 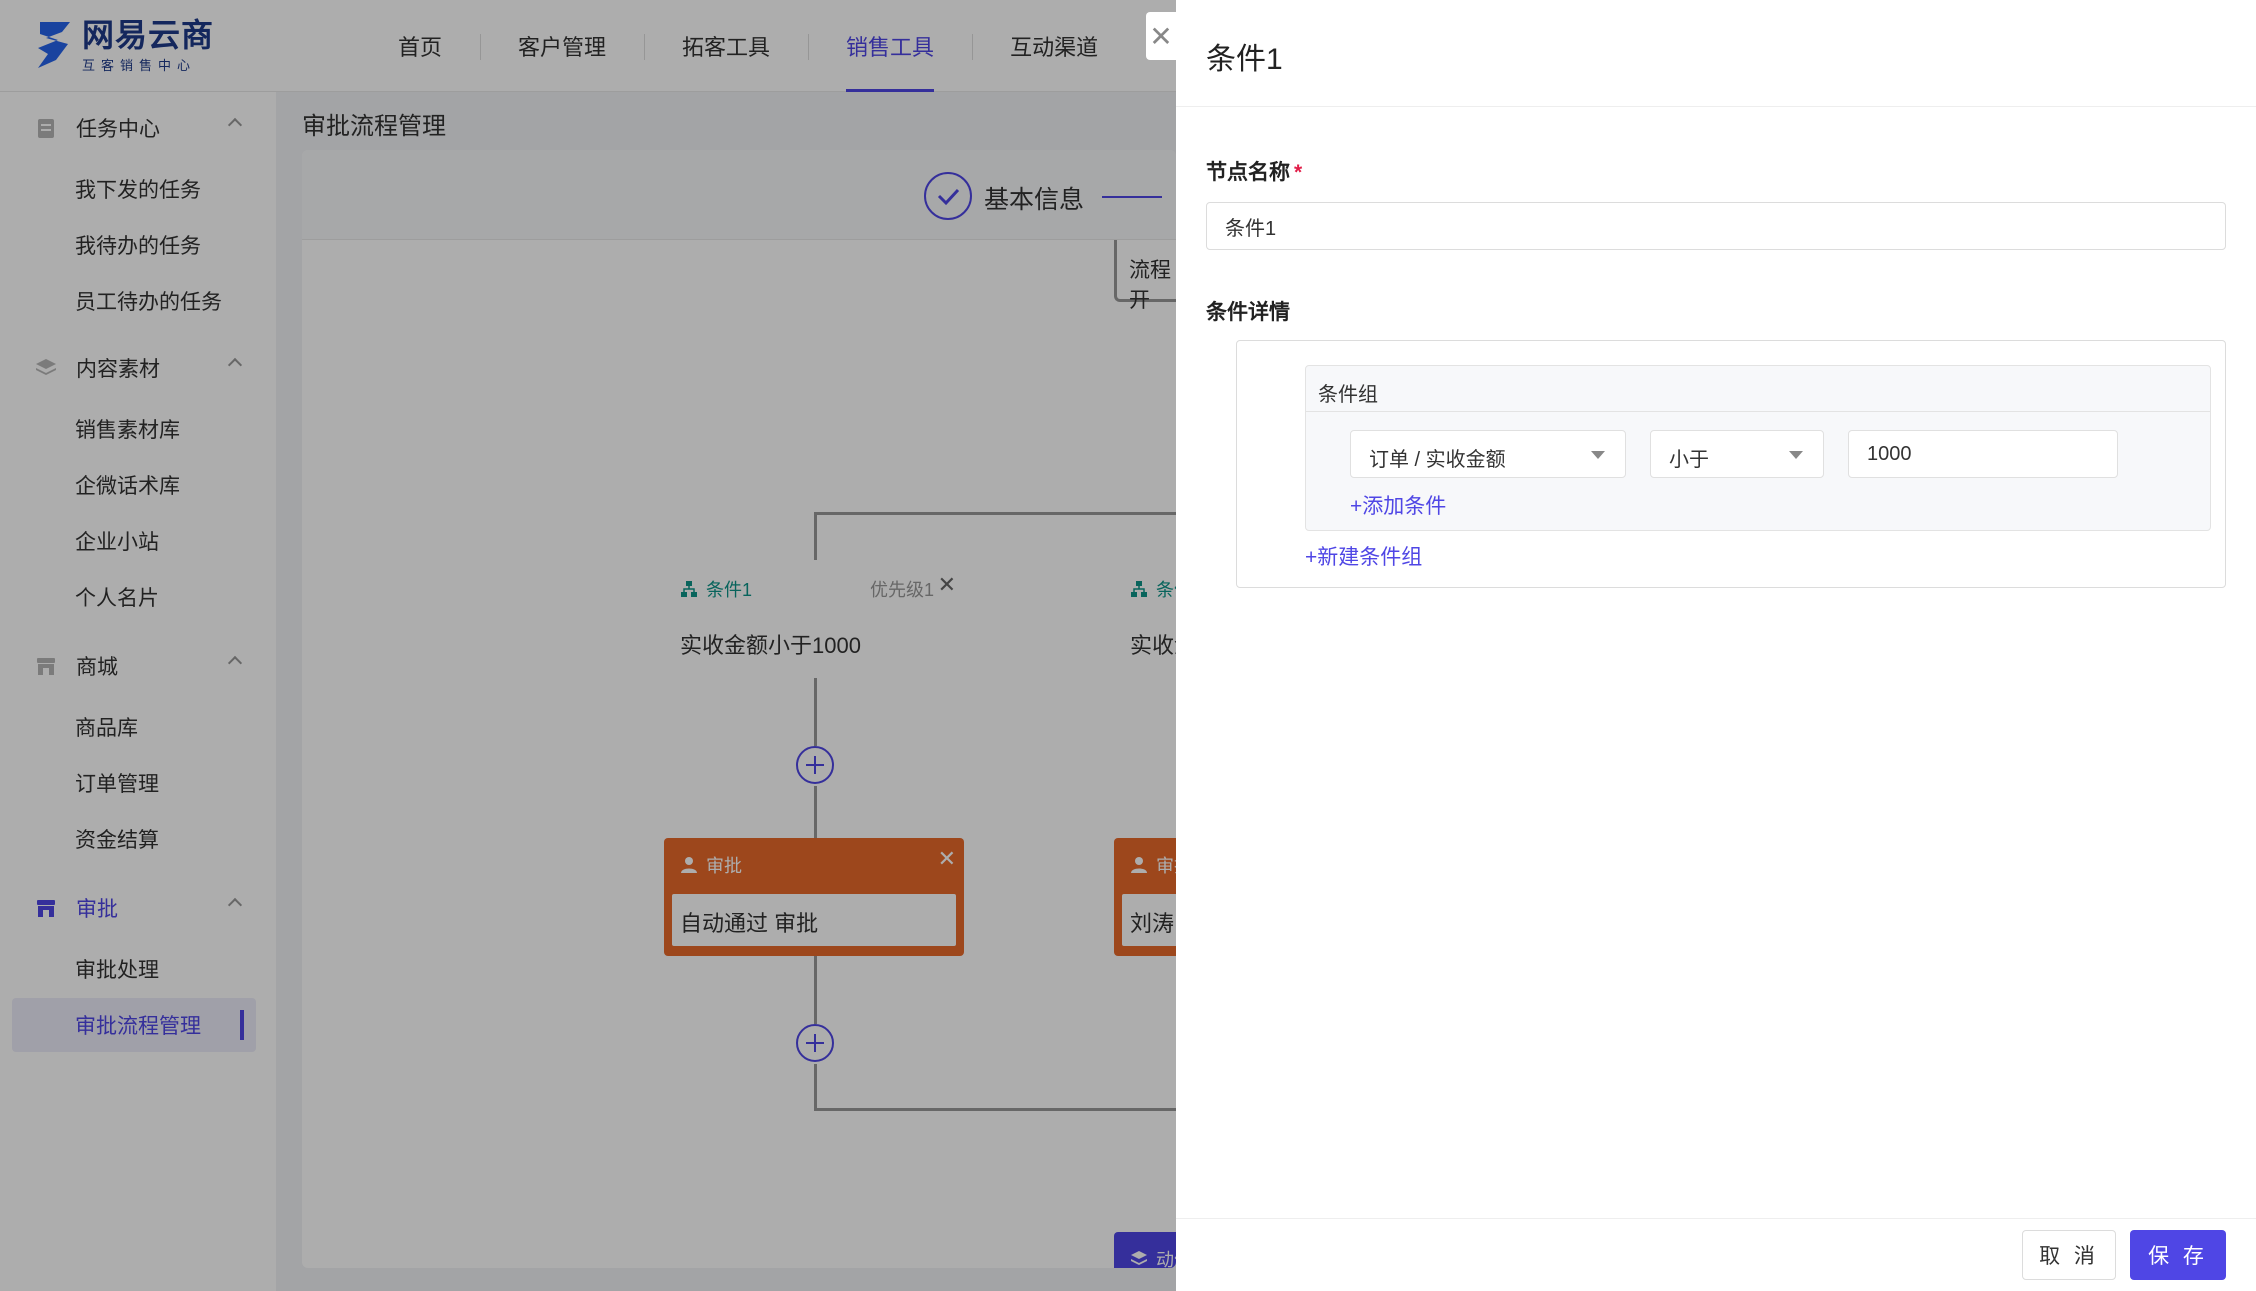 I want to click on condition-group: 条件组 订单 / 实收金额 小于 1000 +添加条件, so click(x=1758, y=448).